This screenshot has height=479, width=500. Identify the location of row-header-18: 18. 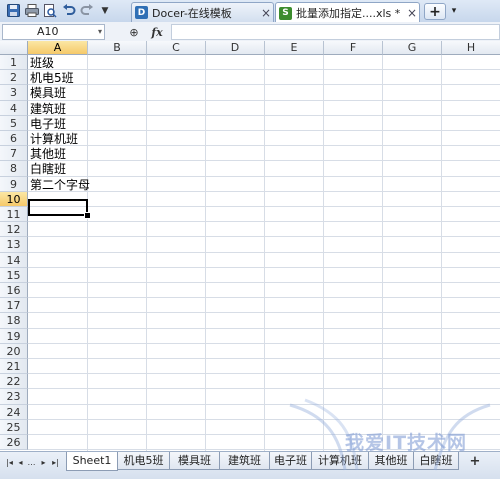
(14, 321).